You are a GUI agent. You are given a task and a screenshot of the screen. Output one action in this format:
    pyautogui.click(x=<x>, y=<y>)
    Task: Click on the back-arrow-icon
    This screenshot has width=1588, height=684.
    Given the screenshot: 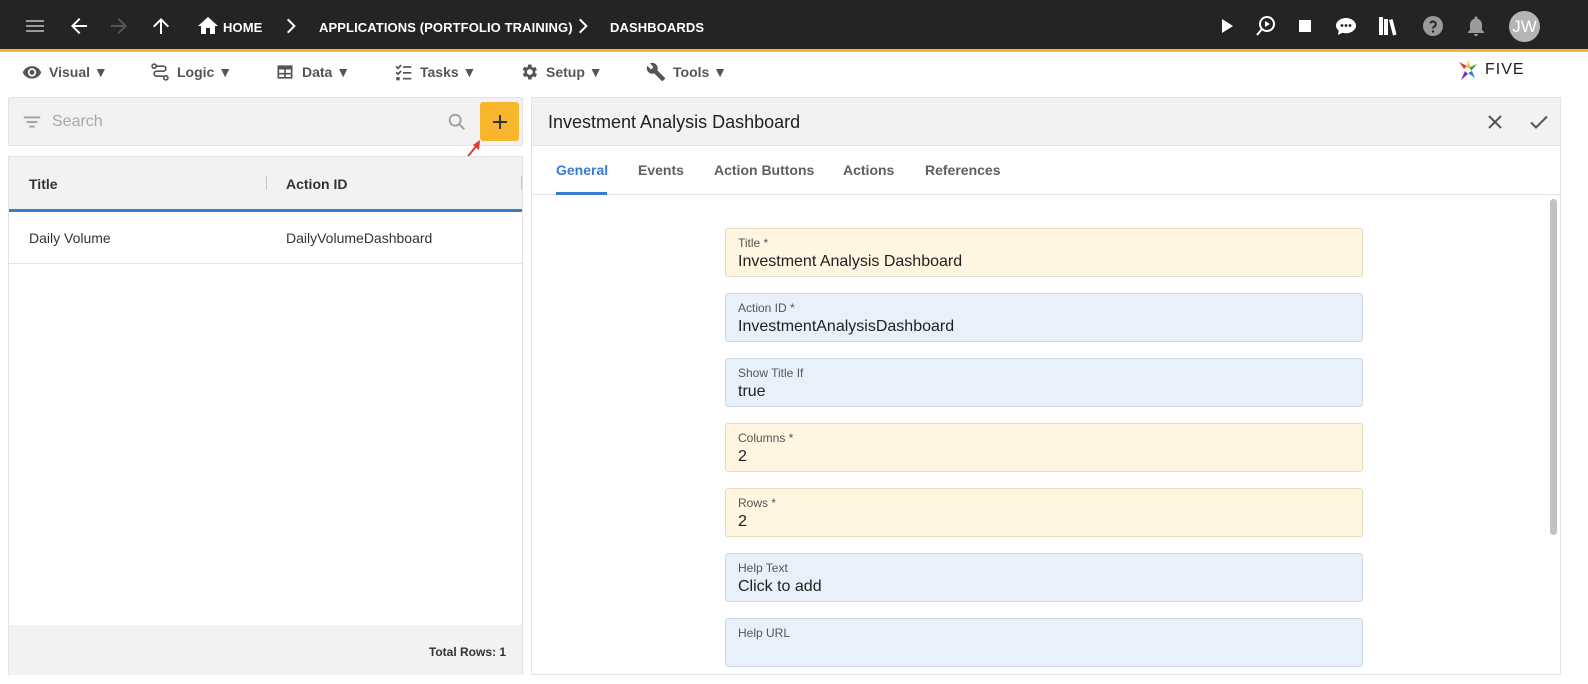 What is the action you would take?
    pyautogui.click(x=79, y=26)
    